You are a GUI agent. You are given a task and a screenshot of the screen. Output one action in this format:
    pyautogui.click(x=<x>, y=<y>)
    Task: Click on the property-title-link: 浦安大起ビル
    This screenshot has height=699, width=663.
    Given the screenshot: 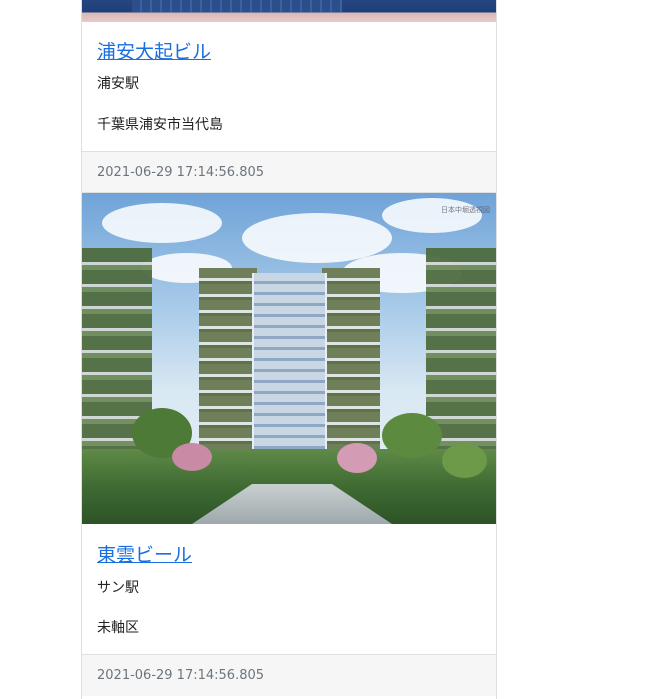 What is the action you would take?
    pyautogui.click(x=154, y=50)
    